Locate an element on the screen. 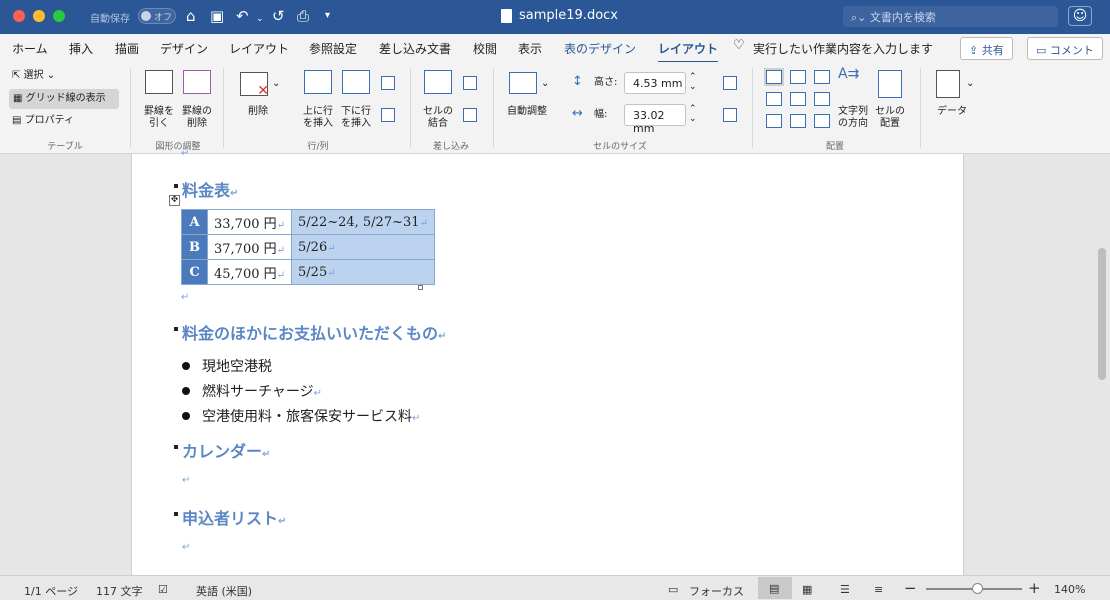  close-window-button is located at coordinates (19, 16).